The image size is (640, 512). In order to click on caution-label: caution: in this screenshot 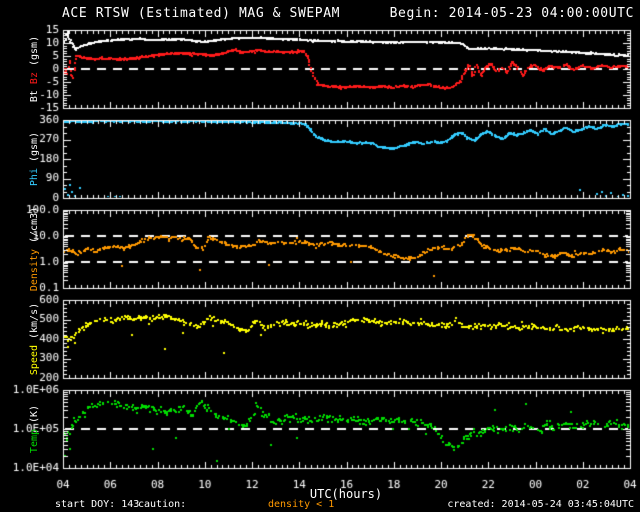, I will do `click(162, 504)`.